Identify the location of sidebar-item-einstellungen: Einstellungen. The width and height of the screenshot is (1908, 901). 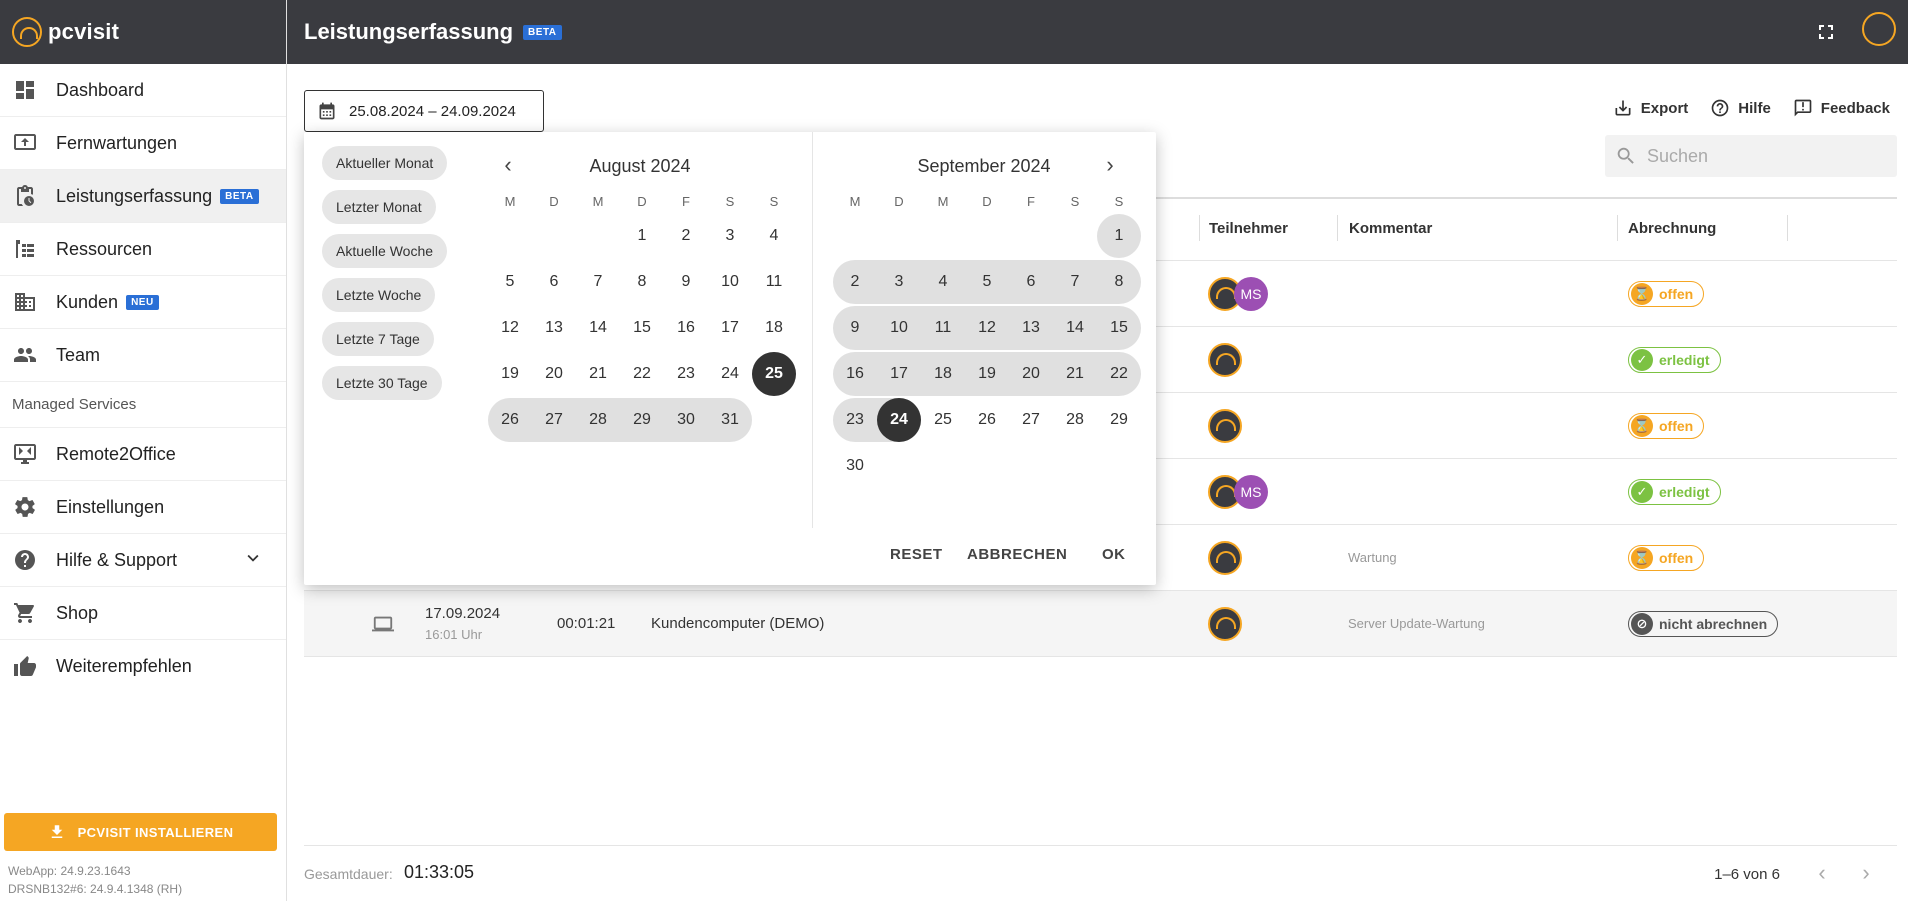
(143, 507).